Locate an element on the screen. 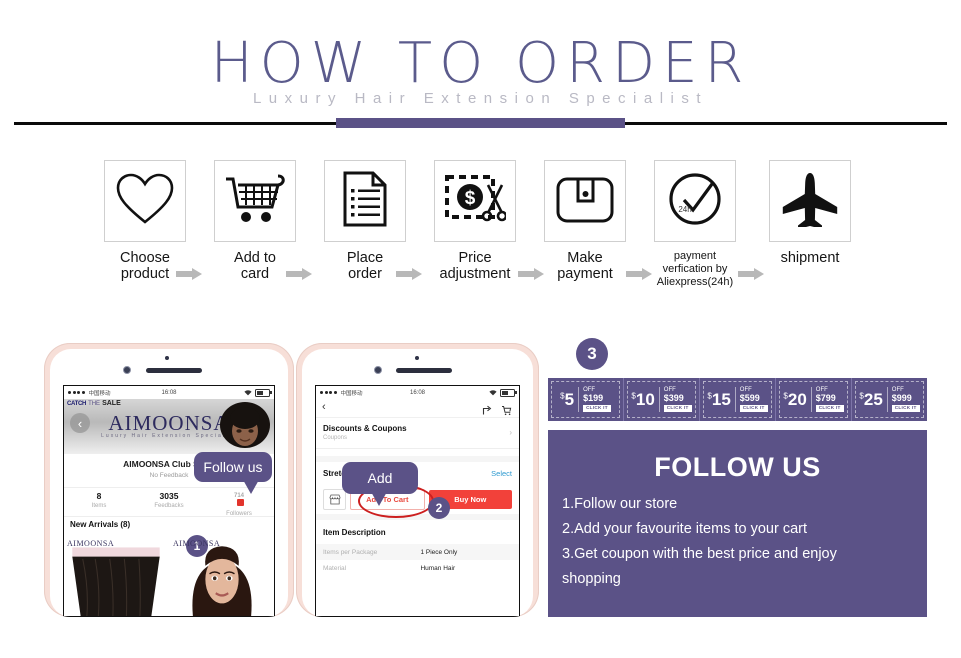 The width and height of the screenshot is (961, 658). coupon-amount: $10 is located at coordinates (642, 399).